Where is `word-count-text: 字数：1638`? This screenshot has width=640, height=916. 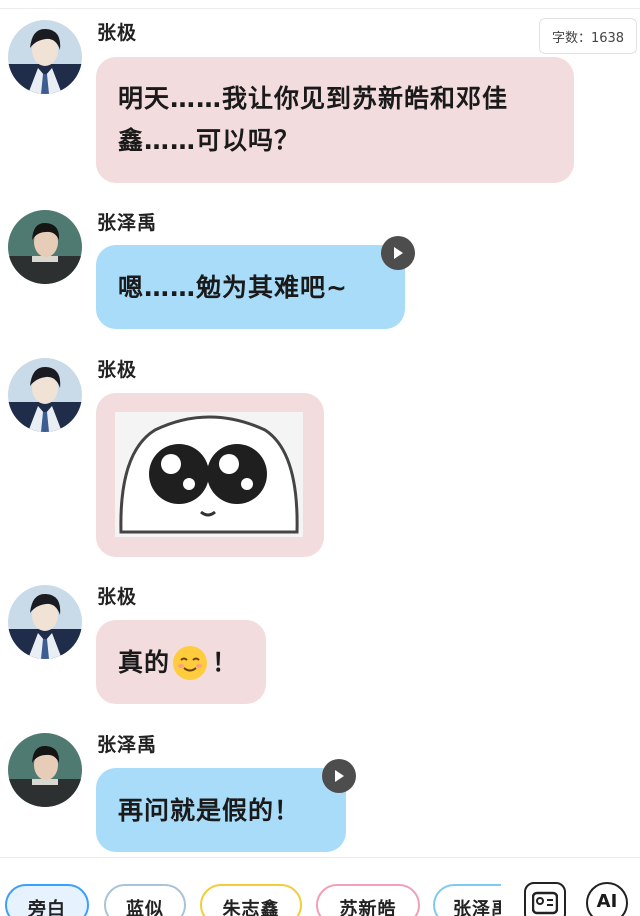
word-count-text: 字数：1638 is located at coordinates (588, 38).